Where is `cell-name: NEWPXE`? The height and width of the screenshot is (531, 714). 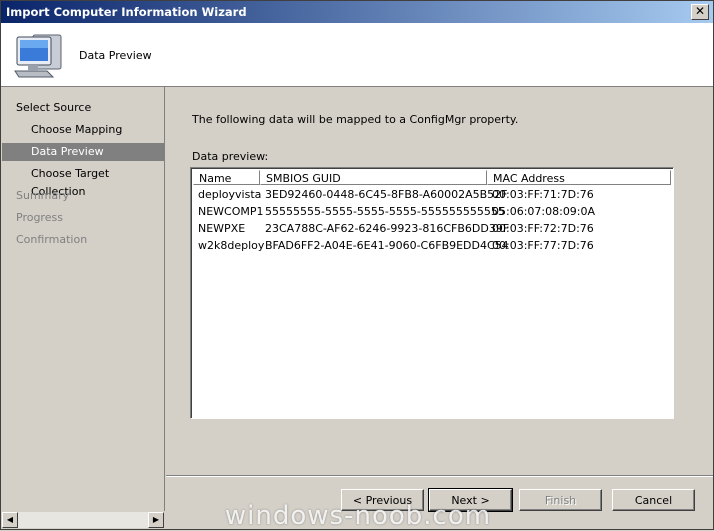 cell-name: NEWPXE is located at coordinates (222, 228).